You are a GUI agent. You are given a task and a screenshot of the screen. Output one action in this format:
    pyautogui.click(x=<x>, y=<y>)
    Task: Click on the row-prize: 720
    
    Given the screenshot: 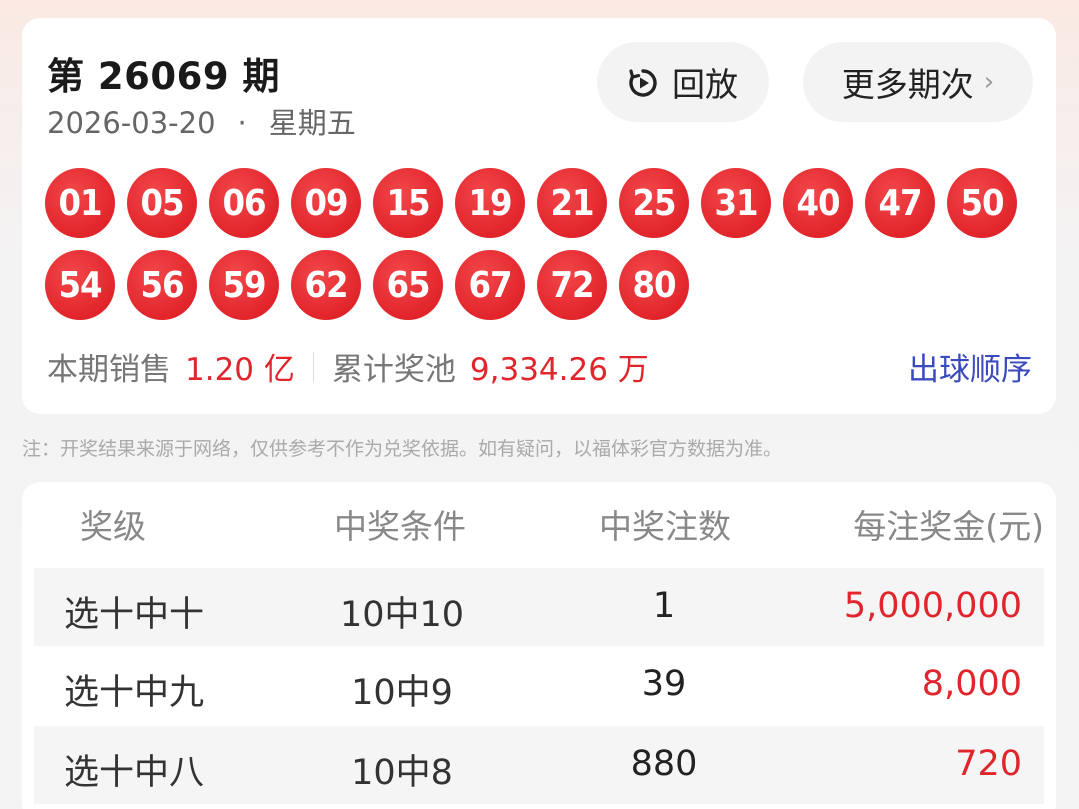 What is the action you would take?
    pyautogui.click(x=988, y=764)
    